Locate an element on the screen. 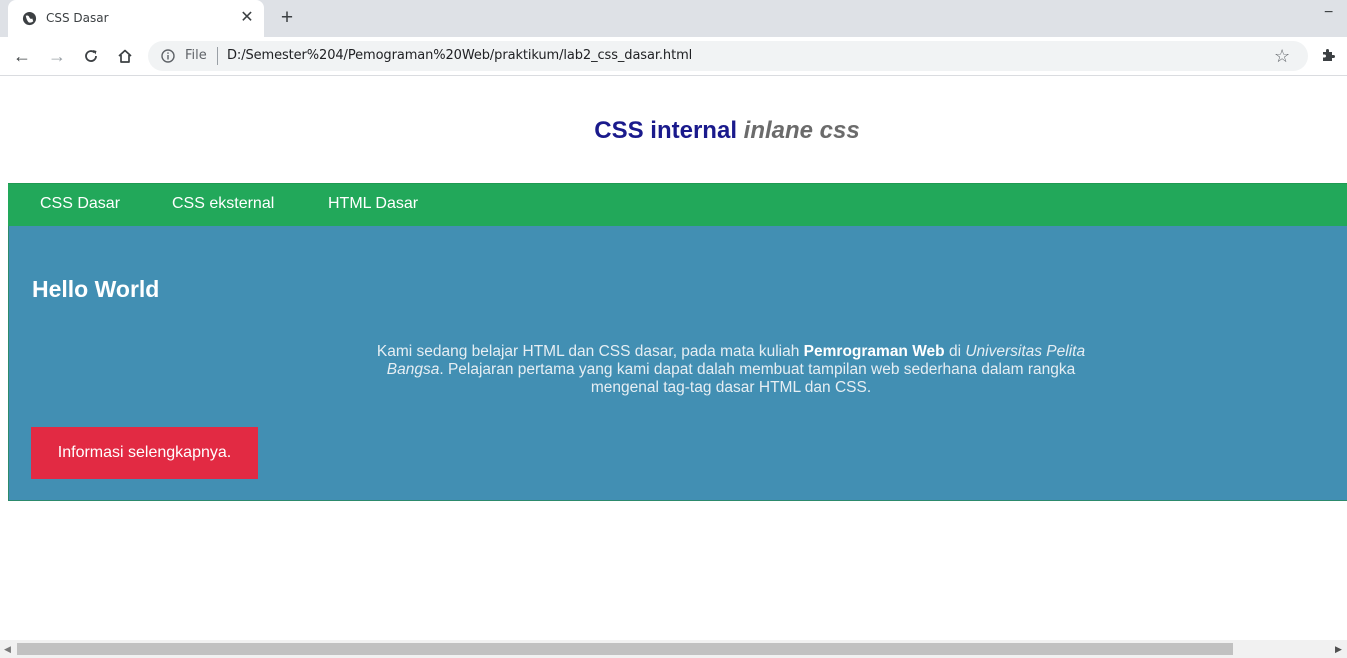 The height and width of the screenshot is (658, 1347). forward-button: → is located at coordinates (57, 56).